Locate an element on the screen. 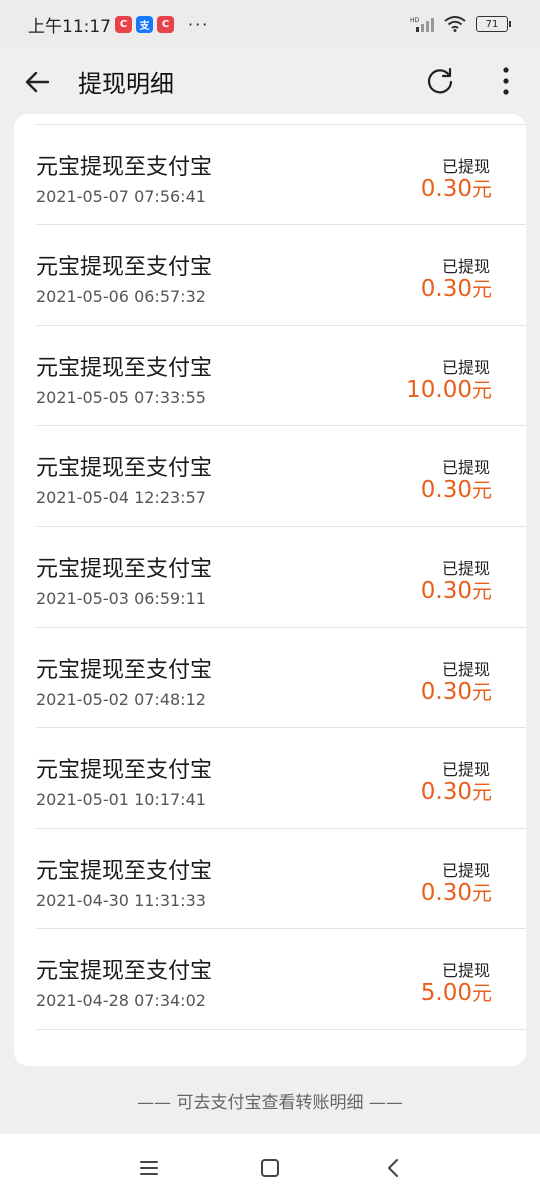 This screenshot has width=540, height=1200. record-row: 元宝提现至支付宝 2021-04-28 07:34:02 已提现 5.00元 is located at coordinates (281, 979).